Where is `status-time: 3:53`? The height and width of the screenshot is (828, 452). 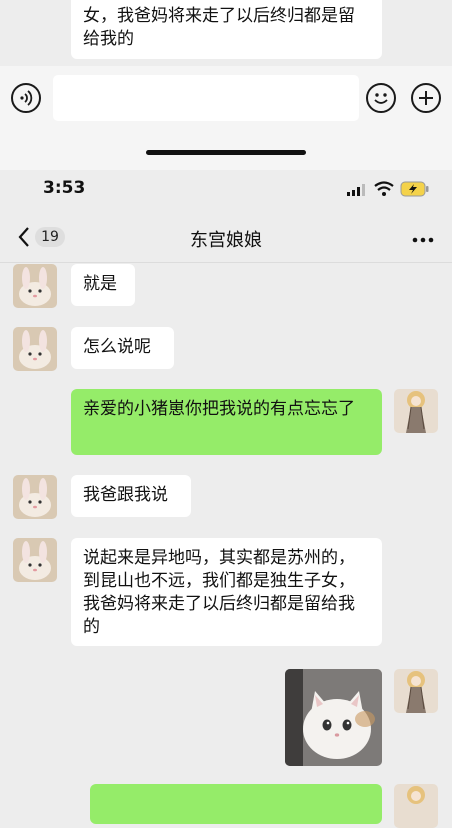 status-time: 3:53 is located at coordinates (64, 188).